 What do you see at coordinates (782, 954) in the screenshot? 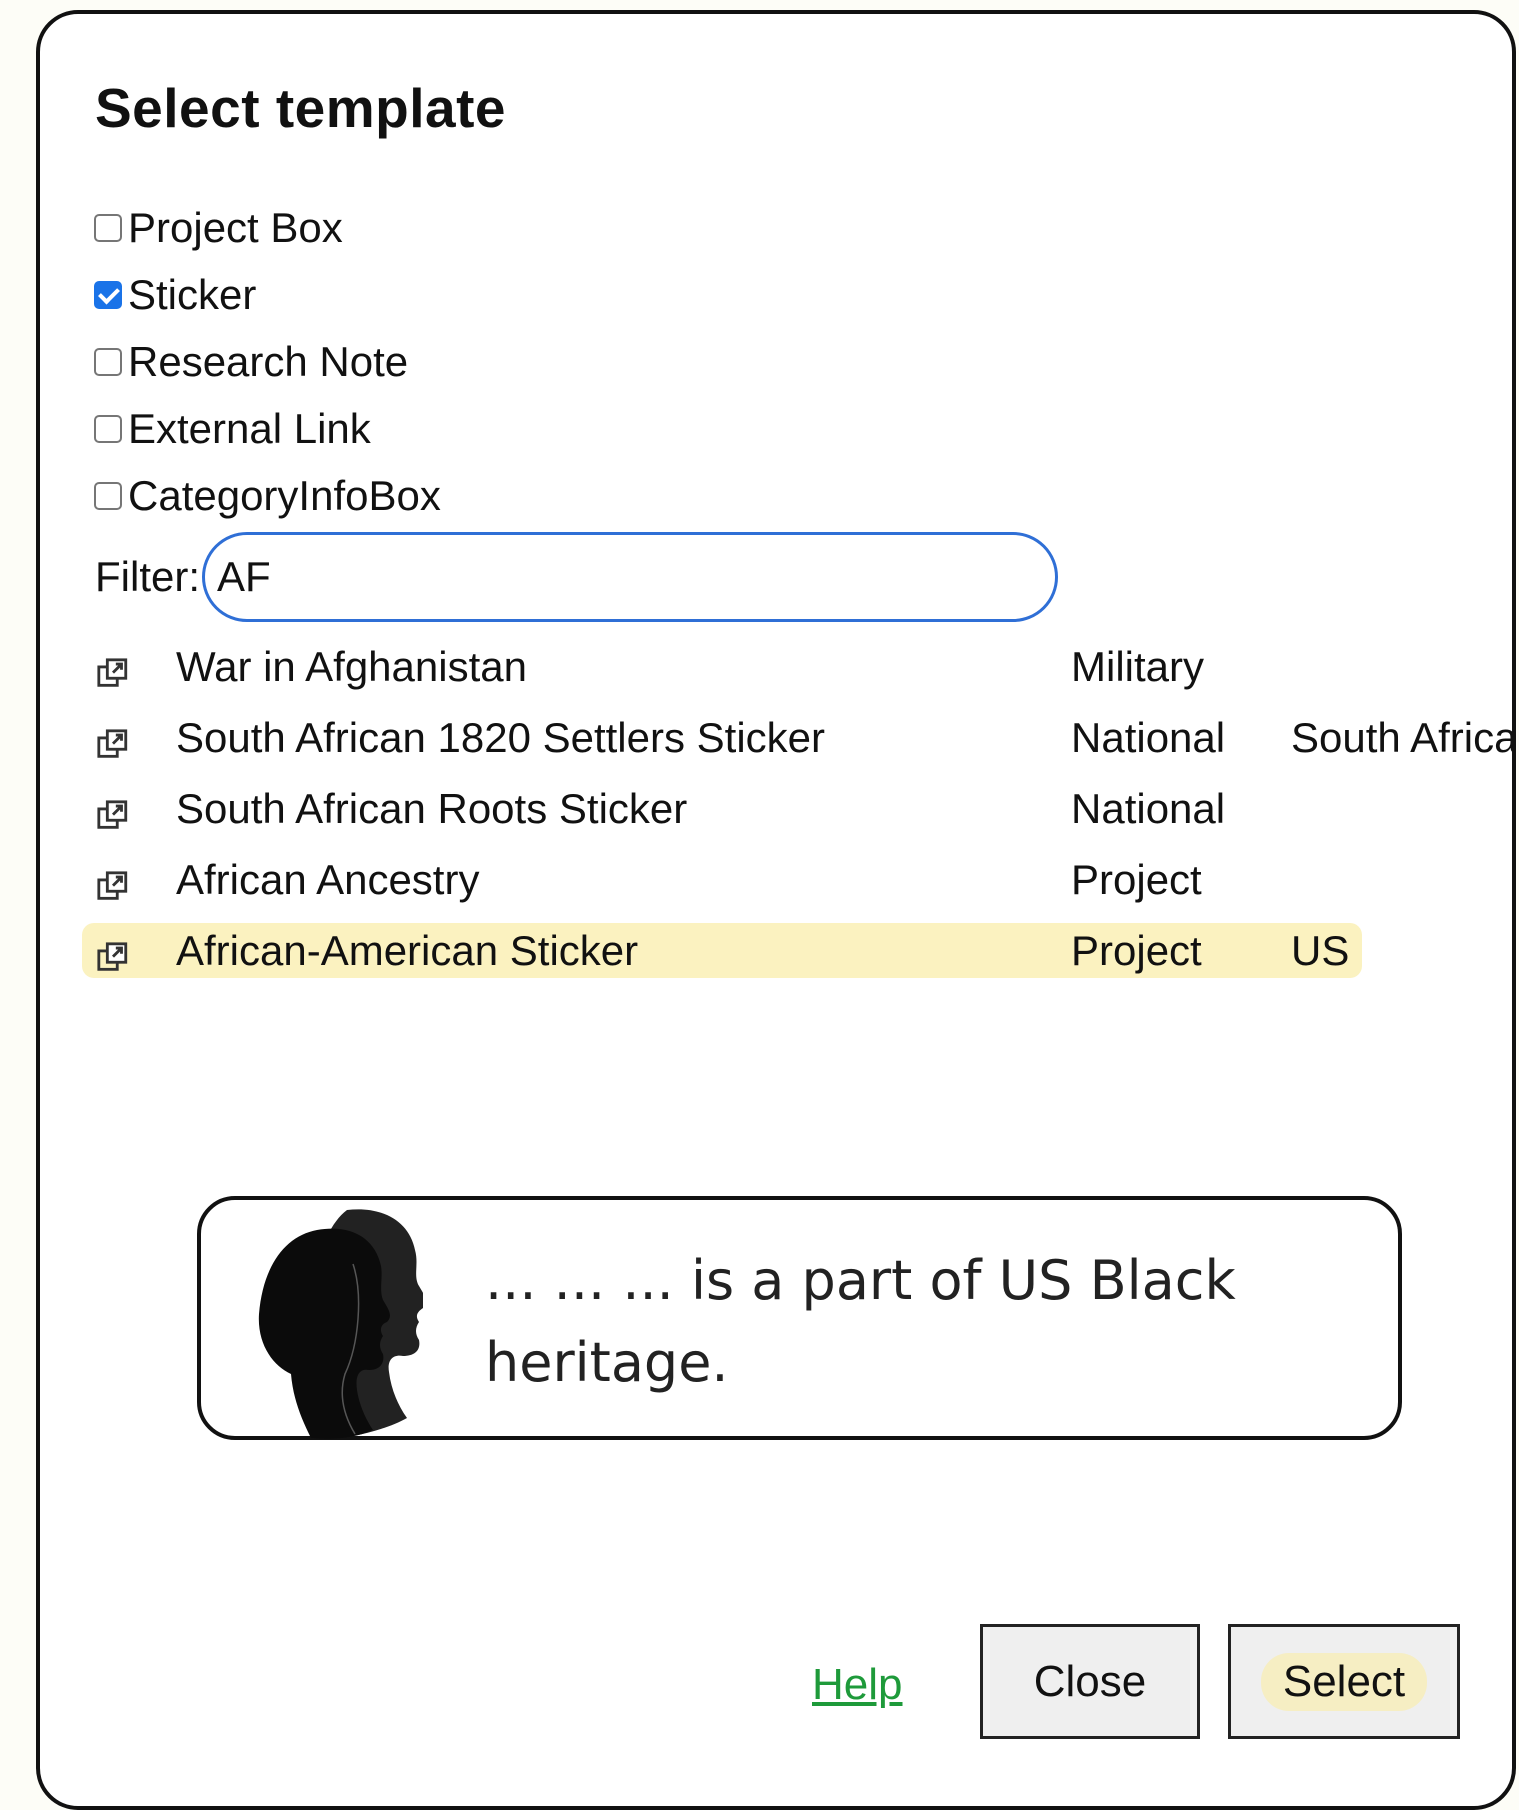
I see `result-row: African-American Sticker Project US` at bounding box center [782, 954].